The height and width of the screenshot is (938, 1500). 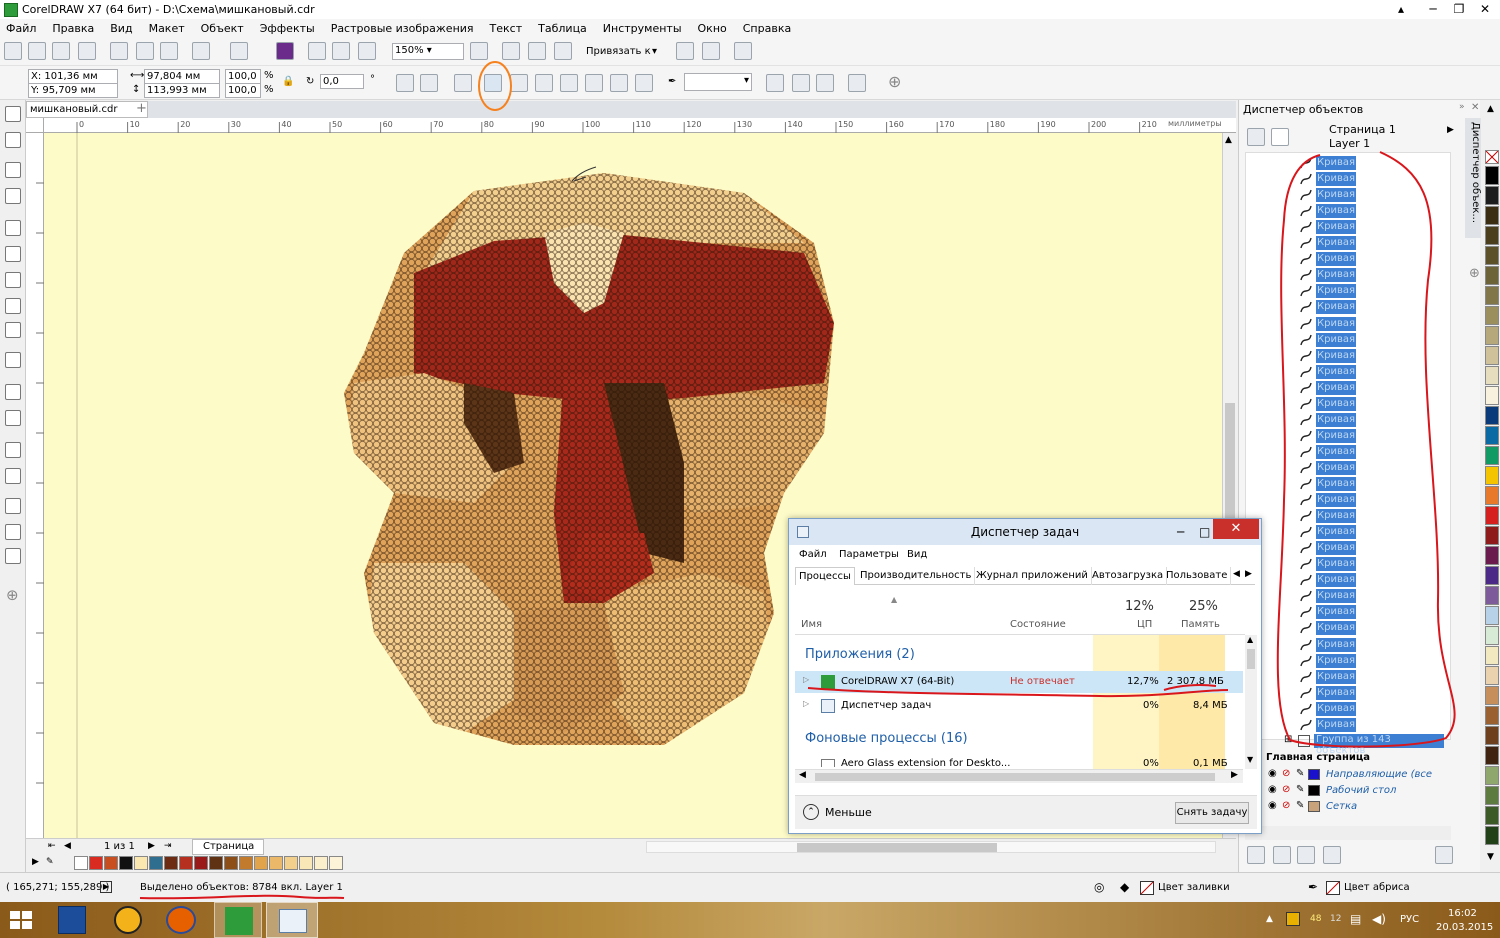 I want to click on cut-icon, so click(x=119, y=51).